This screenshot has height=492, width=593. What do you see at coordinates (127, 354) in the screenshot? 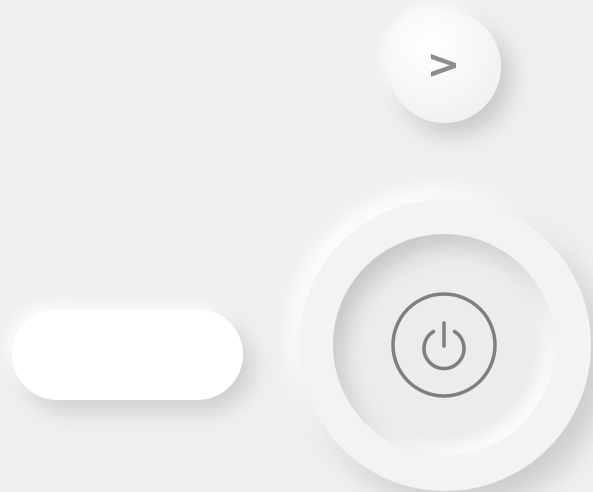
I see `pill-button` at bounding box center [127, 354].